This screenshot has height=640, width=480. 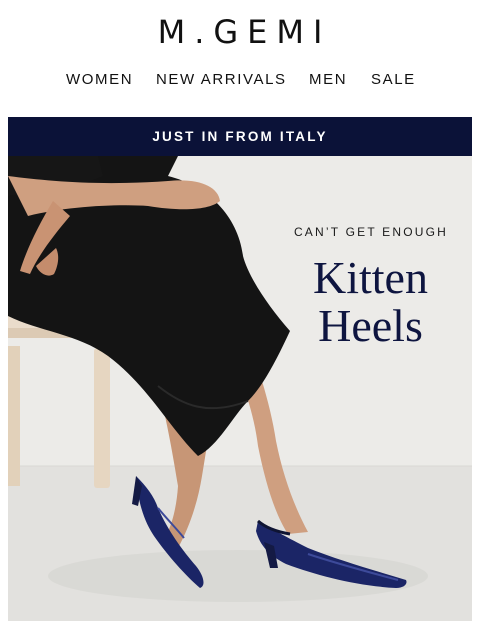 What do you see at coordinates (240, 32) in the screenshot?
I see `brand-logo: M.GEMI` at bounding box center [240, 32].